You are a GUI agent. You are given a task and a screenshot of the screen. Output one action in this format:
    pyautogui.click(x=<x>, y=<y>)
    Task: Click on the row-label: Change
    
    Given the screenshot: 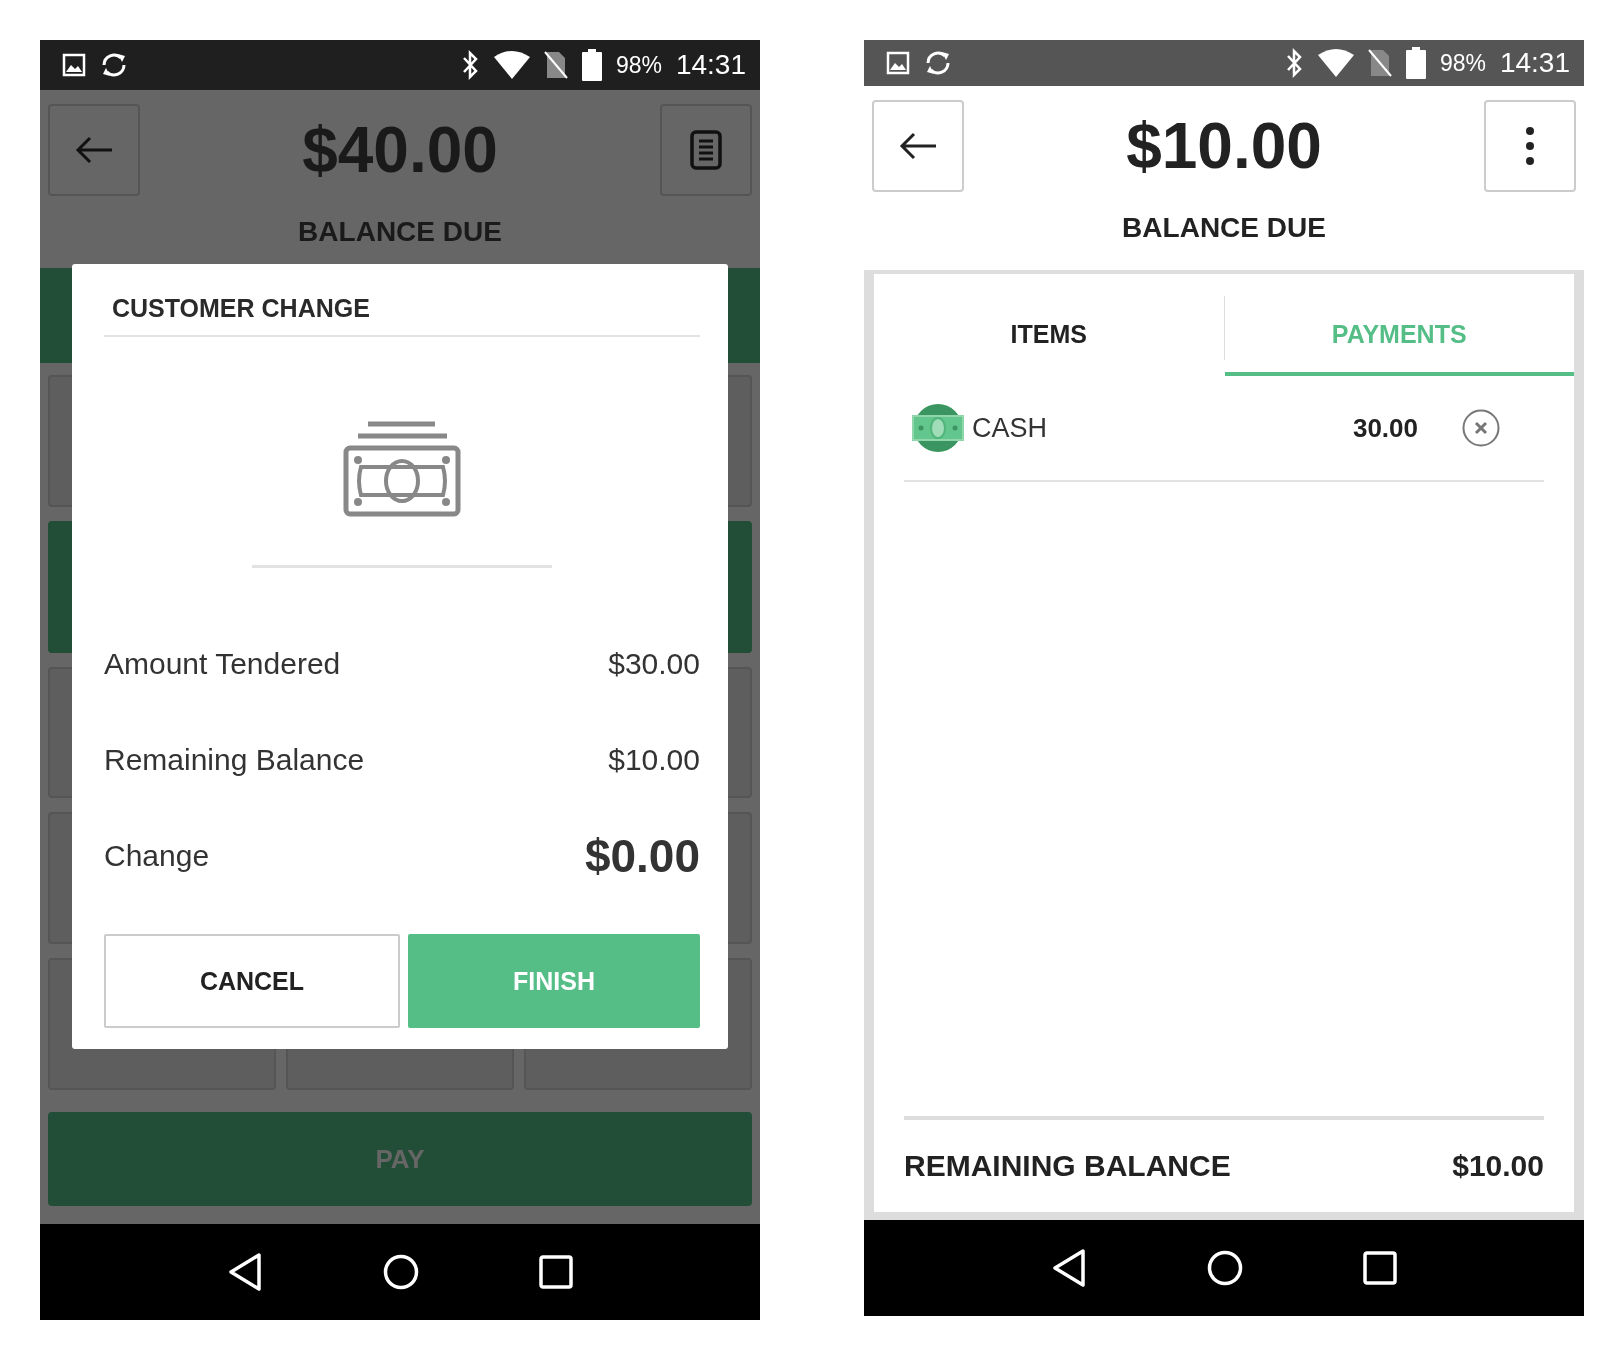 What is the action you would take?
    pyautogui.click(x=157, y=856)
    